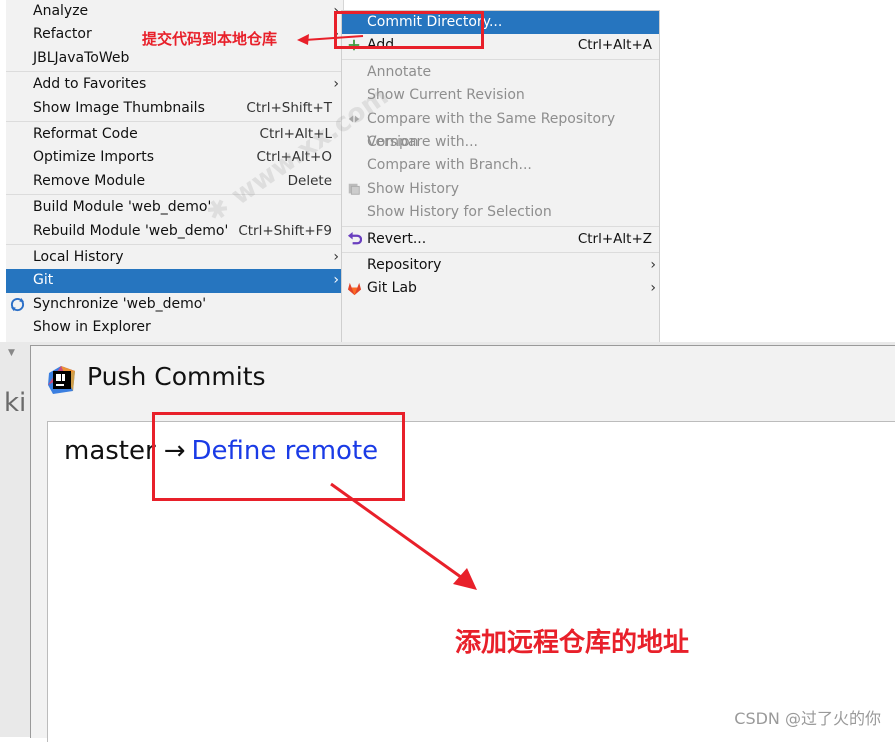 The image size is (895, 742). Describe the element at coordinates (404, 264) in the screenshot. I see `menu-item-label: Repository` at that location.